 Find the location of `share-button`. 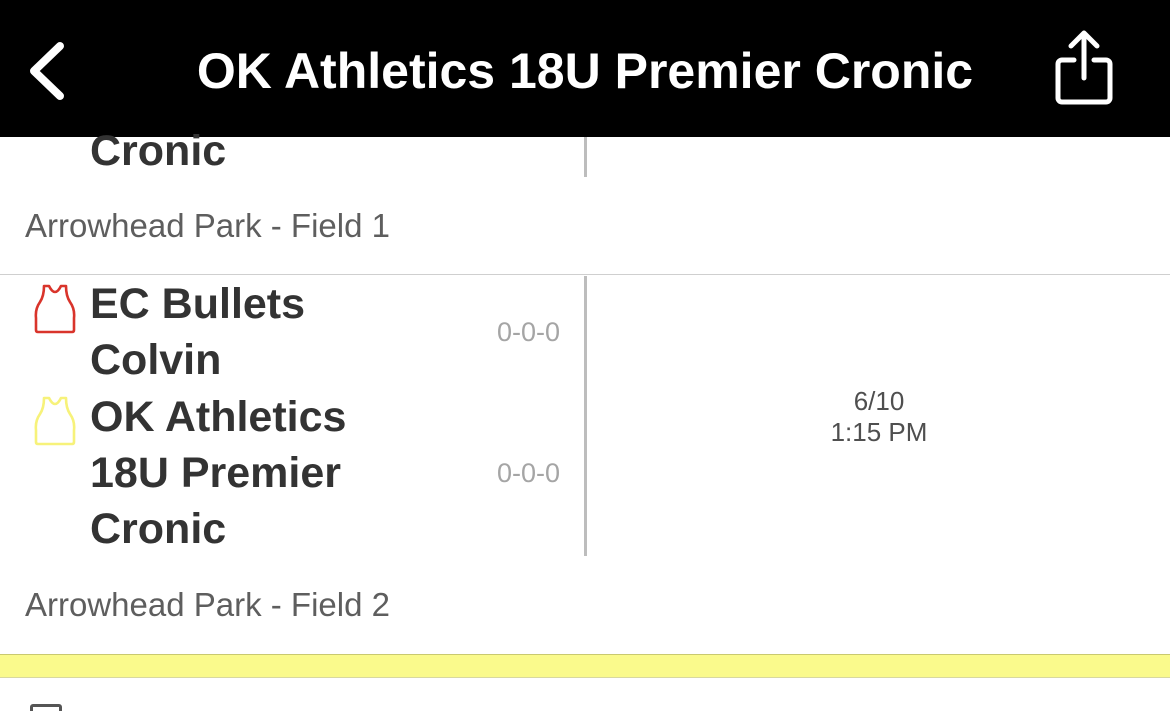

share-button is located at coordinates (1084, 68).